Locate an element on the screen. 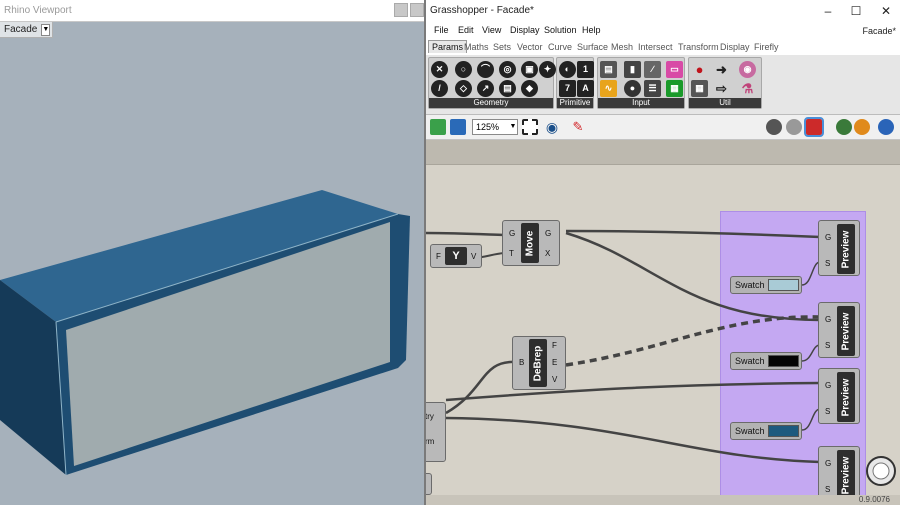  globe-icon is located at coordinates (886, 127).